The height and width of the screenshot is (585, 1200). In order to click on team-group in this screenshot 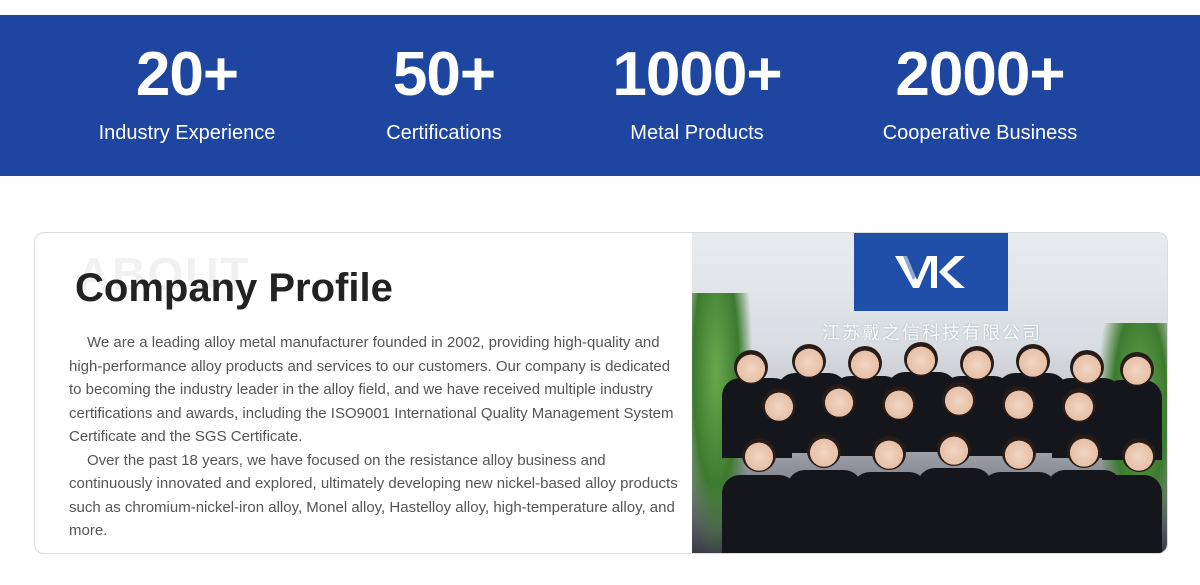, I will do `click(942, 445)`.